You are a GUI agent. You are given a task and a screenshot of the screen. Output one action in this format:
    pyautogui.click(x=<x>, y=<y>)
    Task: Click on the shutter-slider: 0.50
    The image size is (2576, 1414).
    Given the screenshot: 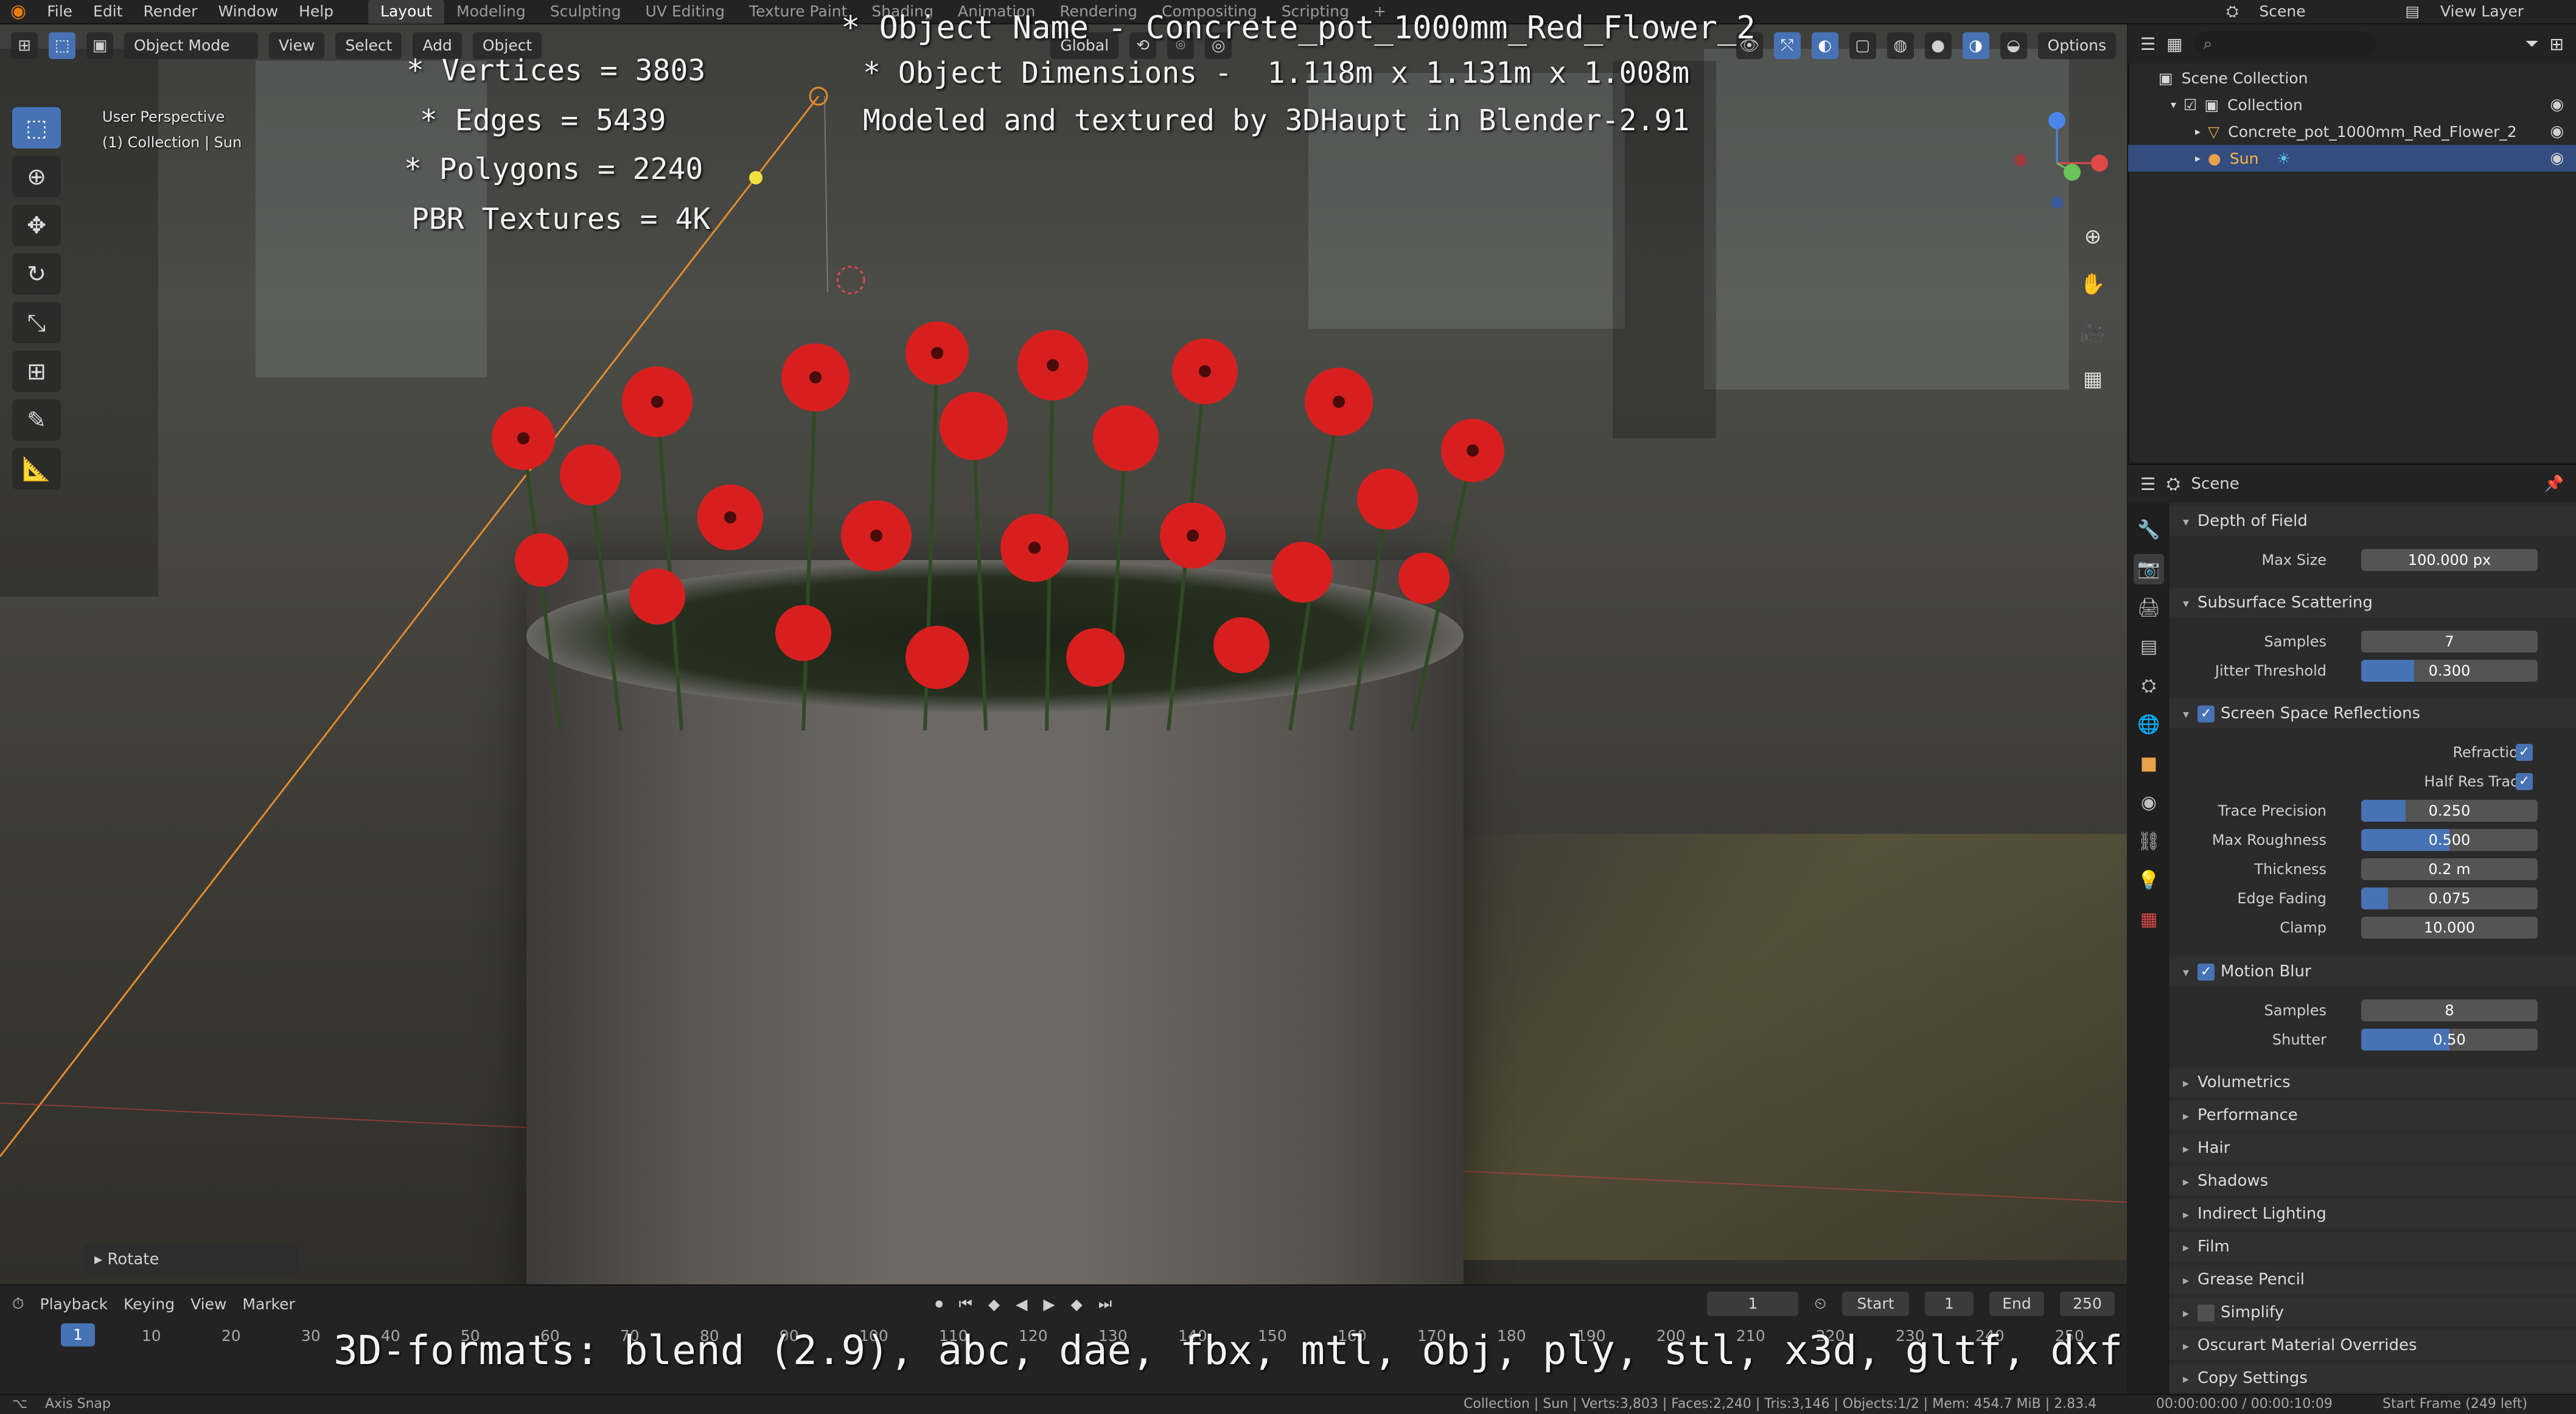 What is the action you would take?
    pyautogui.click(x=2449, y=1040)
    